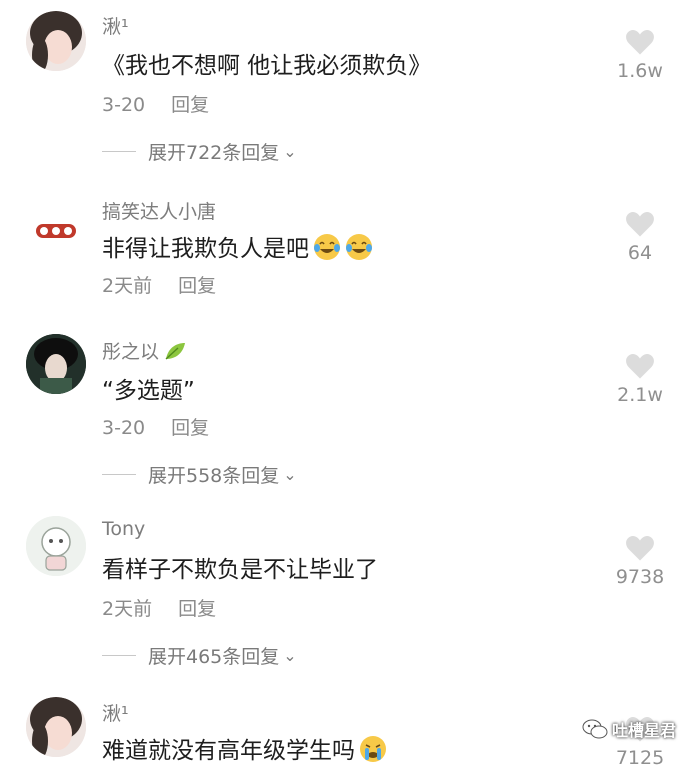 This screenshot has height=769, width=690. Describe the element at coordinates (228, 751) in the screenshot. I see `comment-text-content: 难道就没有高年级学生吗` at that location.